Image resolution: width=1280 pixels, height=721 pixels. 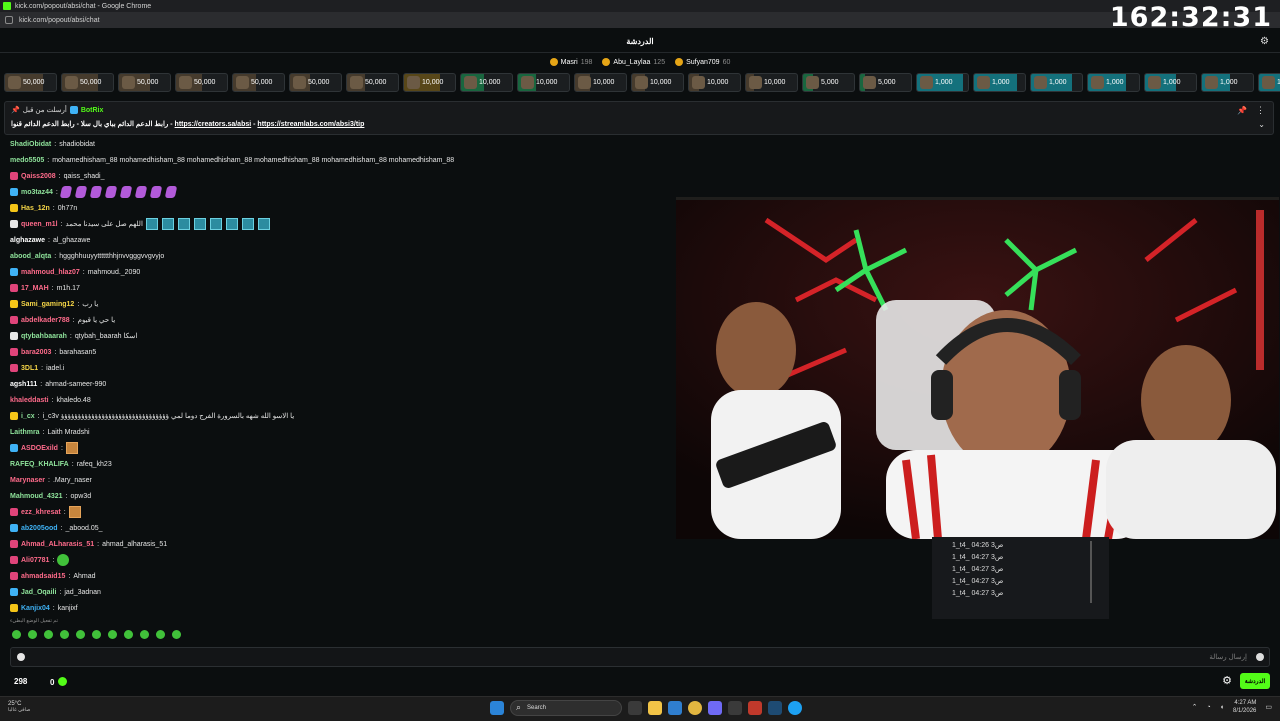 What do you see at coordinates (30, 144) in the screenshot?
I see `chat-username: ShadiObidat` at bounding box center [30, 144].